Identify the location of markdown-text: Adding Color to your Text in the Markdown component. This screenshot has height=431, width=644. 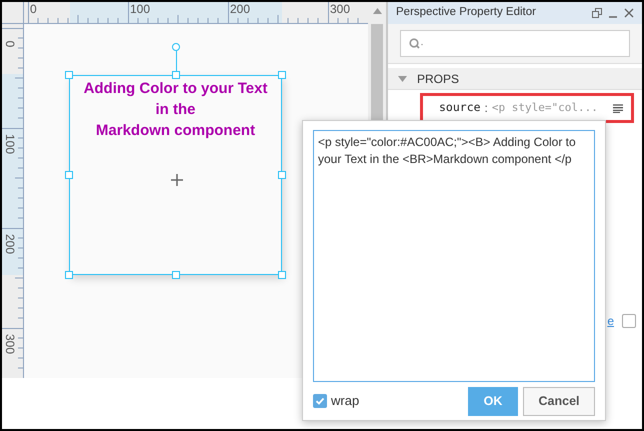
(176, 110).